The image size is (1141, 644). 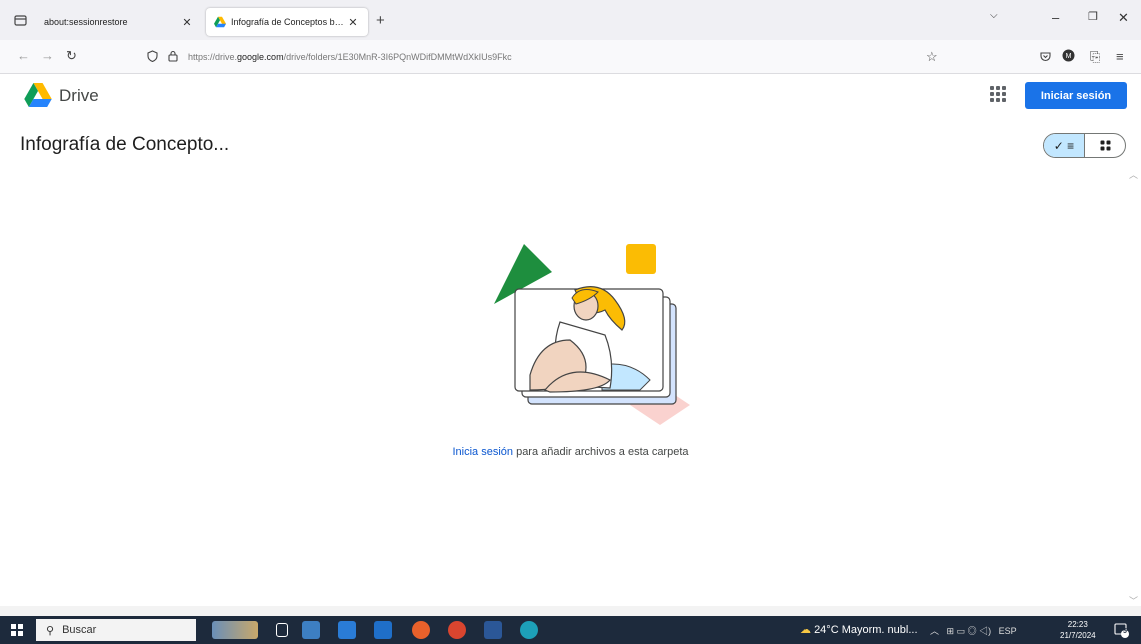 I want to click on signin-button: Iniciar sesión, so click(x=1076, y=95).